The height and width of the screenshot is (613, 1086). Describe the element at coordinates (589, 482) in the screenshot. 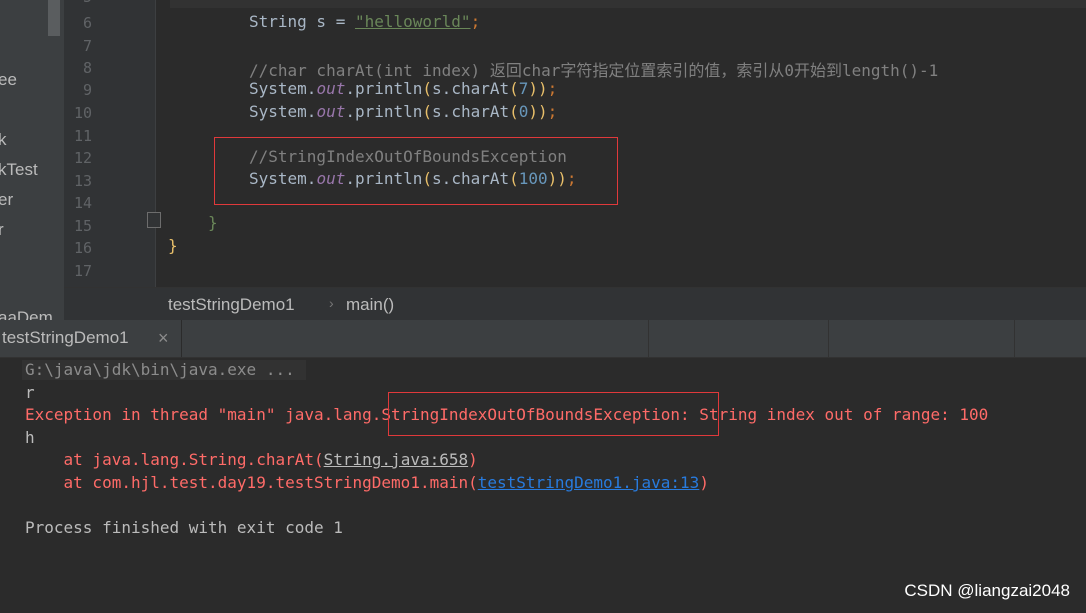

I see `stacktrace-link: testStringDemo1.java:13` at that location.